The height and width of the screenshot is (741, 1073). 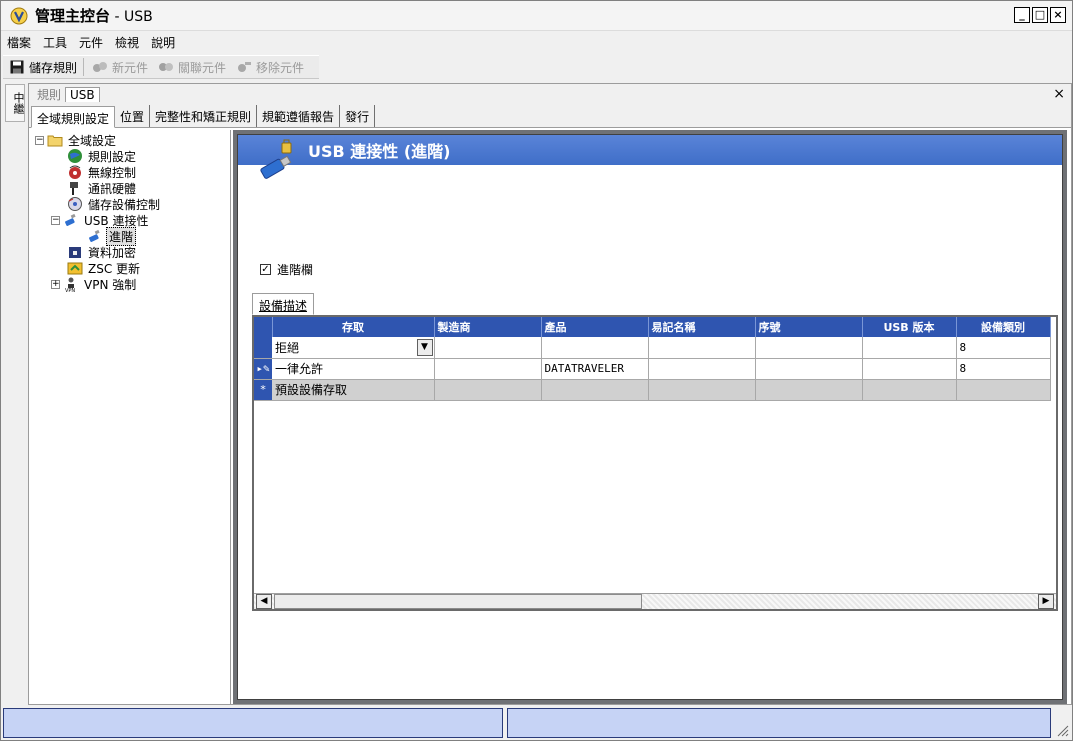 I want to click on tree-item-rule-settings: 規則設定, so click(x=130, y=156).